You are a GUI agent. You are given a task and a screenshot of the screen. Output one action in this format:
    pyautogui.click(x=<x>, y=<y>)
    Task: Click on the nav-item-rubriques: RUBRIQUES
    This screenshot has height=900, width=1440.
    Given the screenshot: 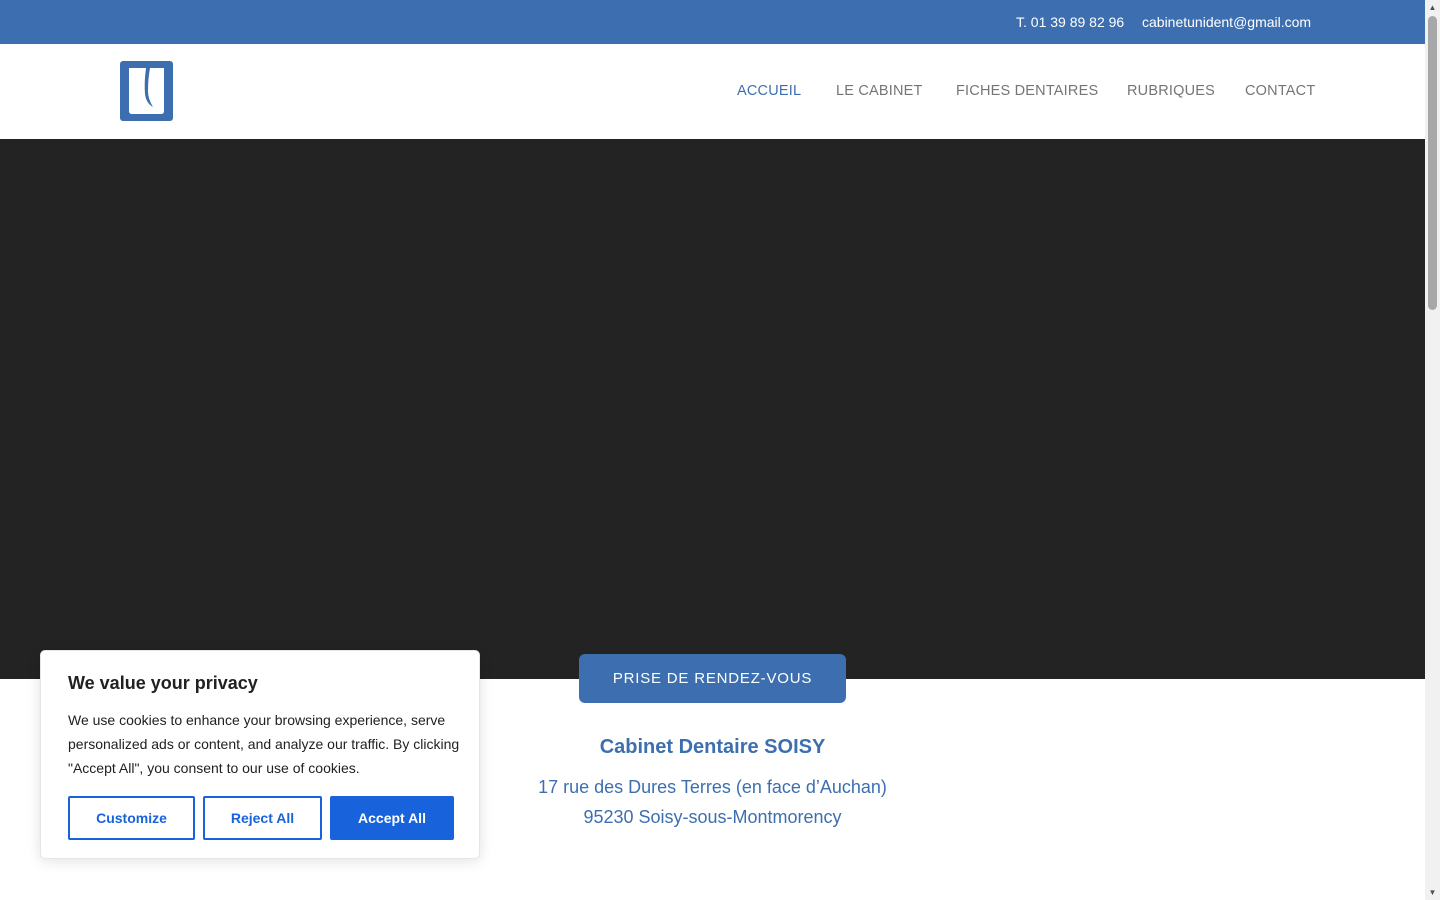 What is the action you would take?
    pyautogui.click(x=1171, y=91)
    